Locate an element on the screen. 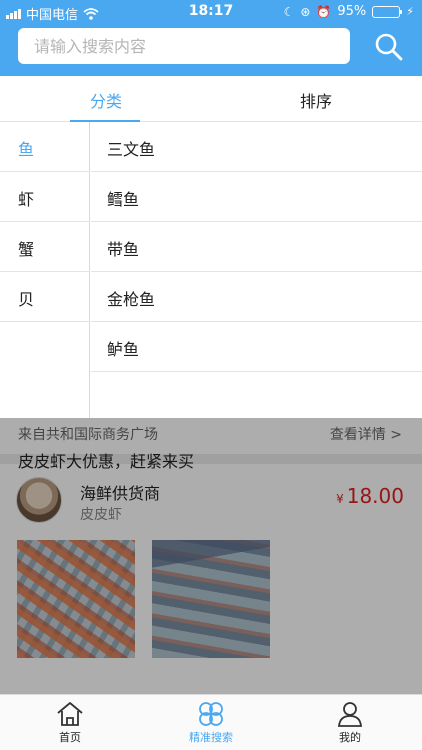 The image size is (422, 750). nav-precise-search: 精准搜索 is located at coordinates (211, 723).